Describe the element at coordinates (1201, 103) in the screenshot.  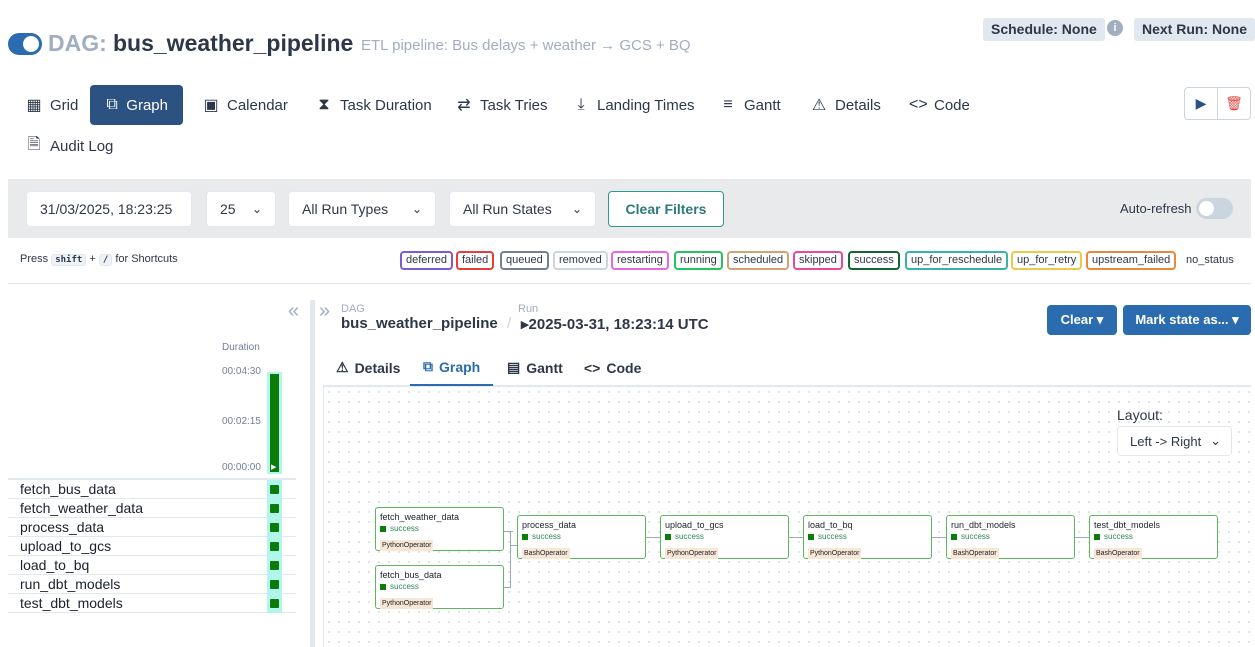
I see `trigger-dag-button: ▶` at that location.